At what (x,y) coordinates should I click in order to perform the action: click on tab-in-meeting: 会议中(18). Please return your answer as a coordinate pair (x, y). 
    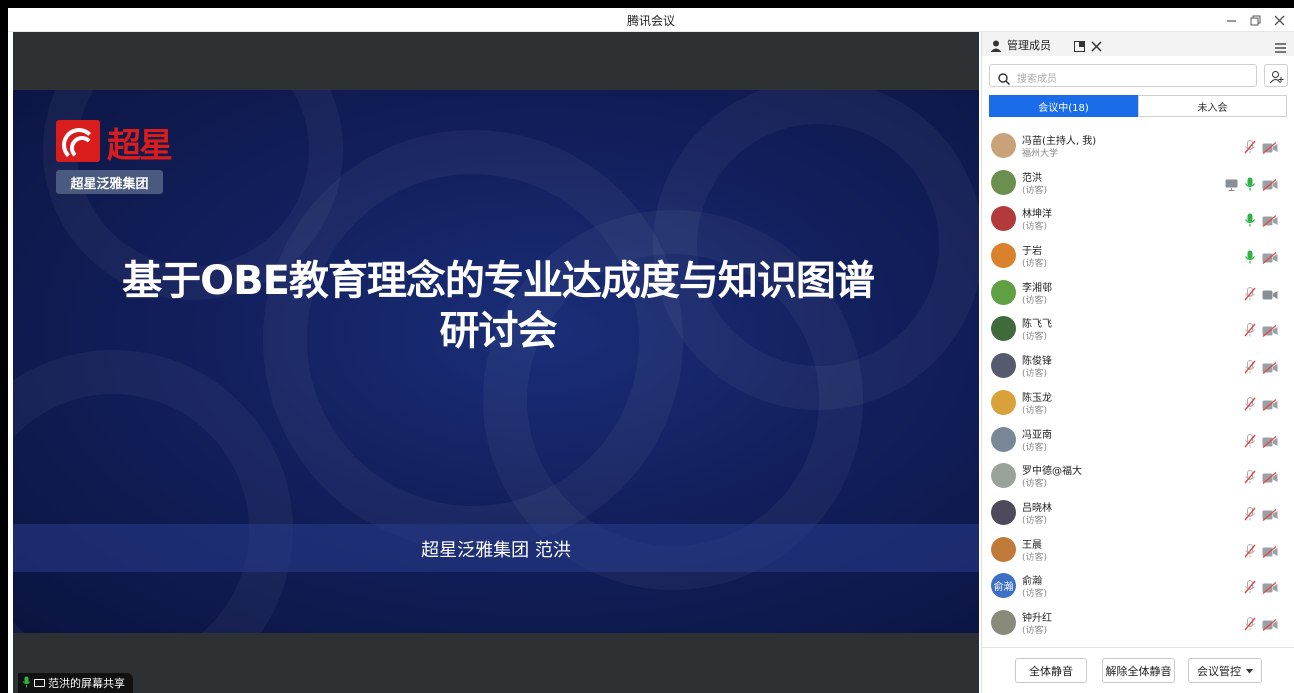
    Looking at the image, I should click on (1063, 106).